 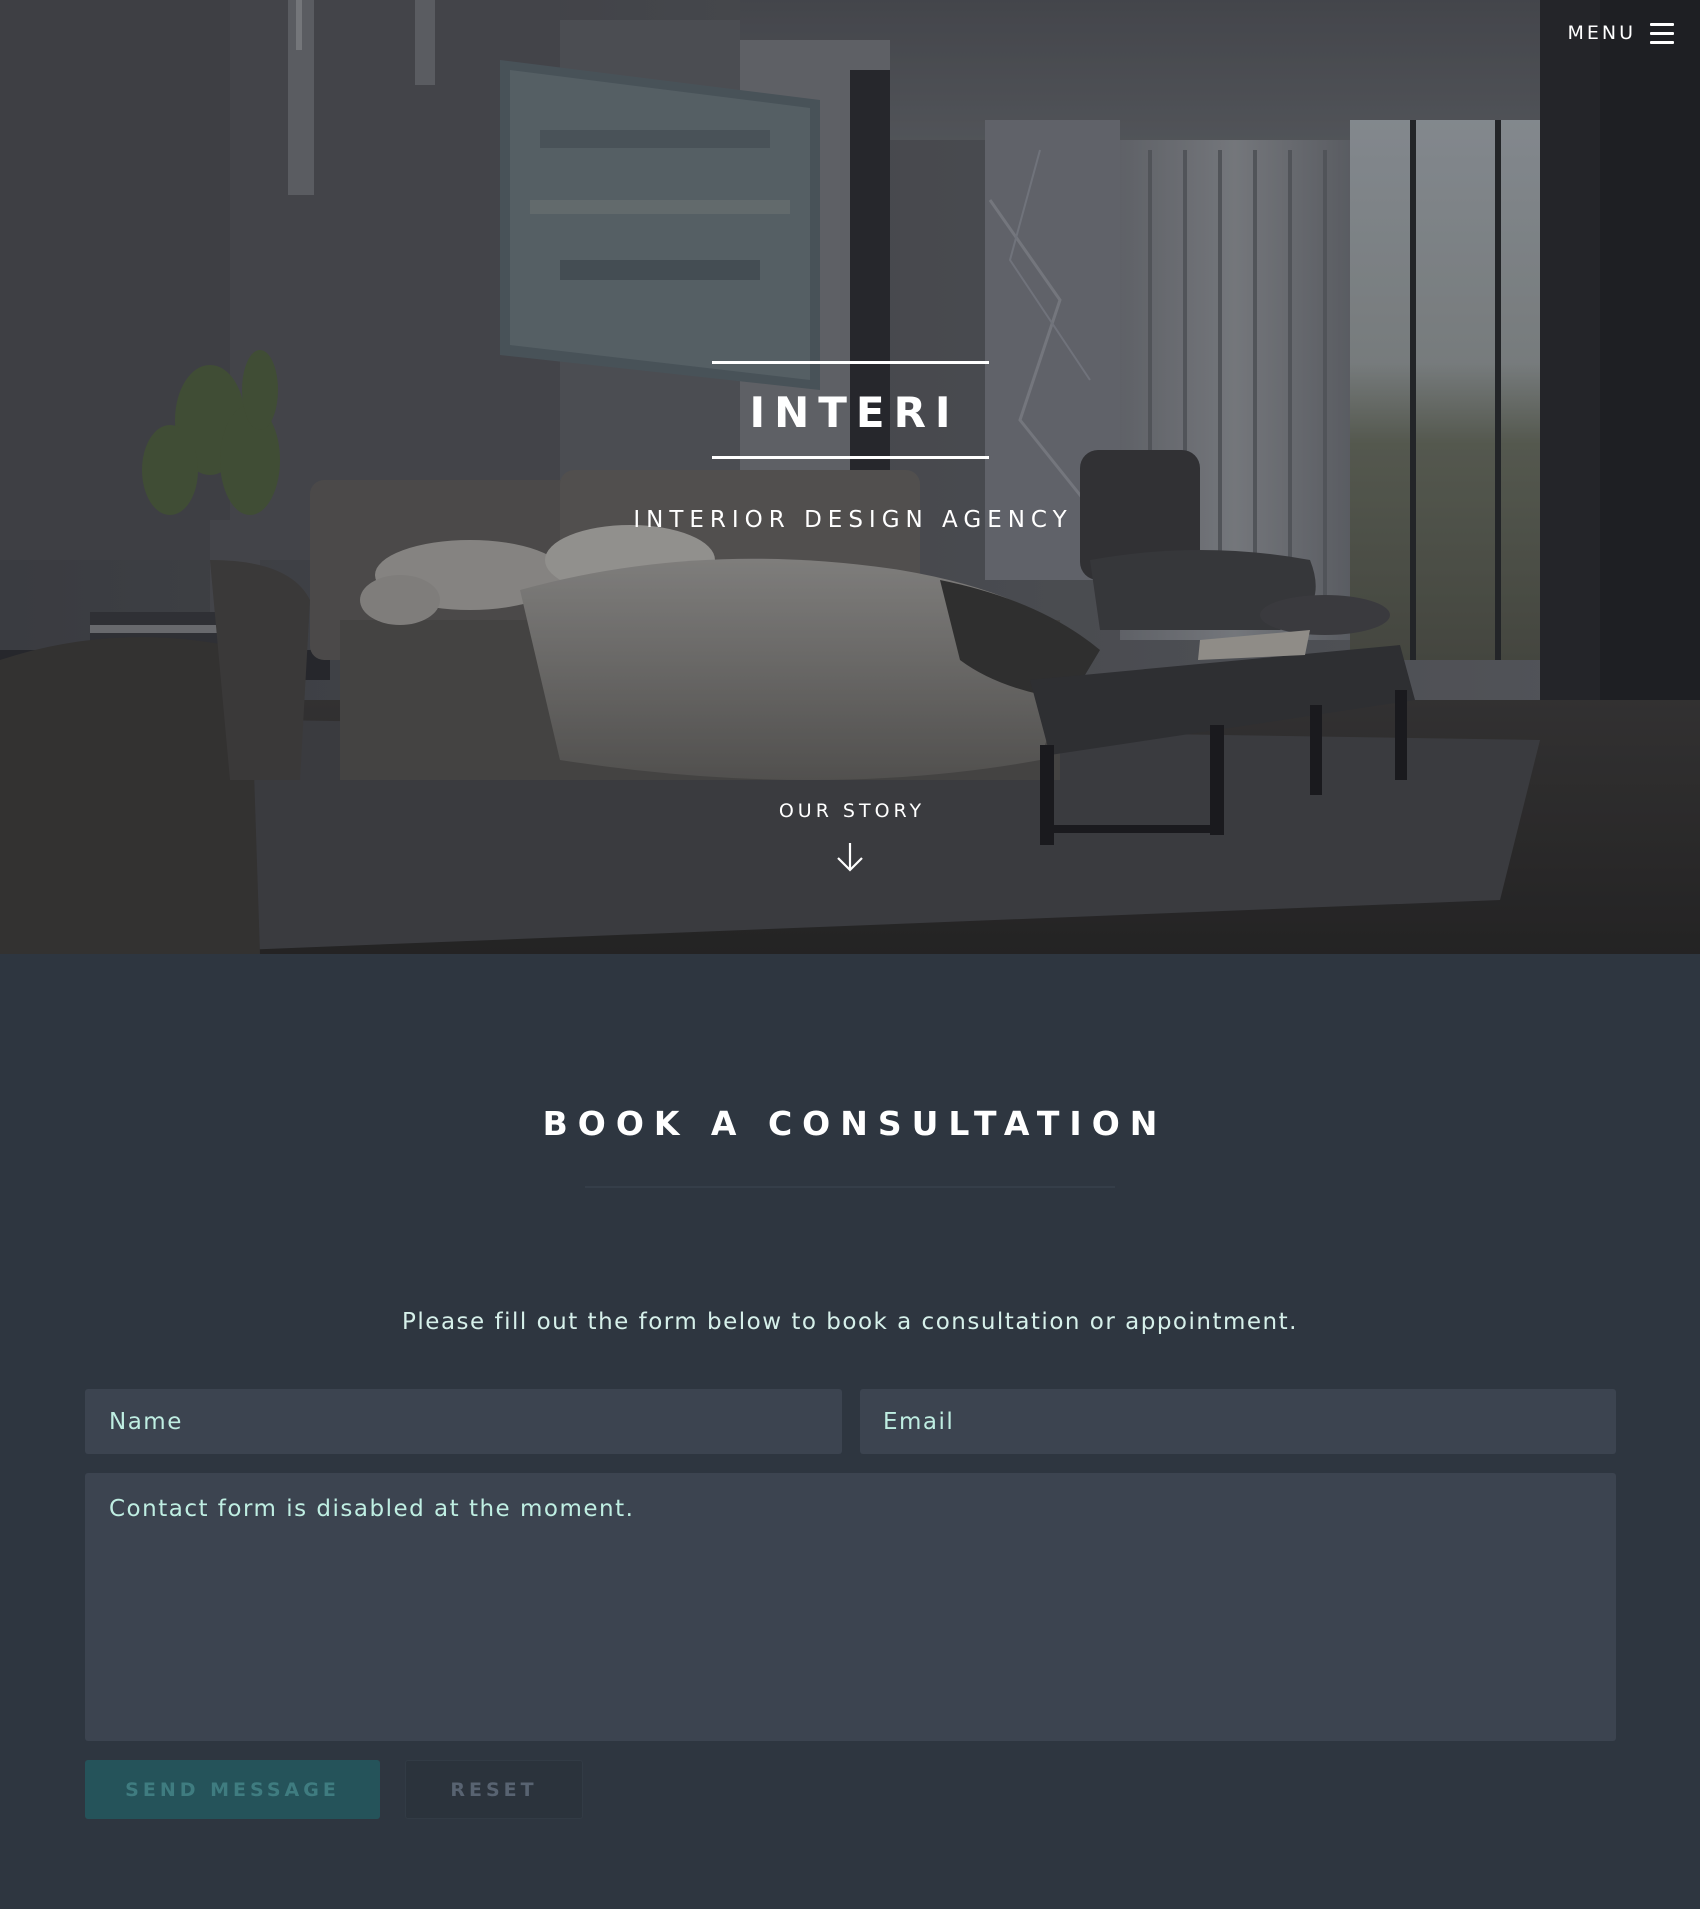 I want to click on hamburger-icon, so click(x=1662, y=33).